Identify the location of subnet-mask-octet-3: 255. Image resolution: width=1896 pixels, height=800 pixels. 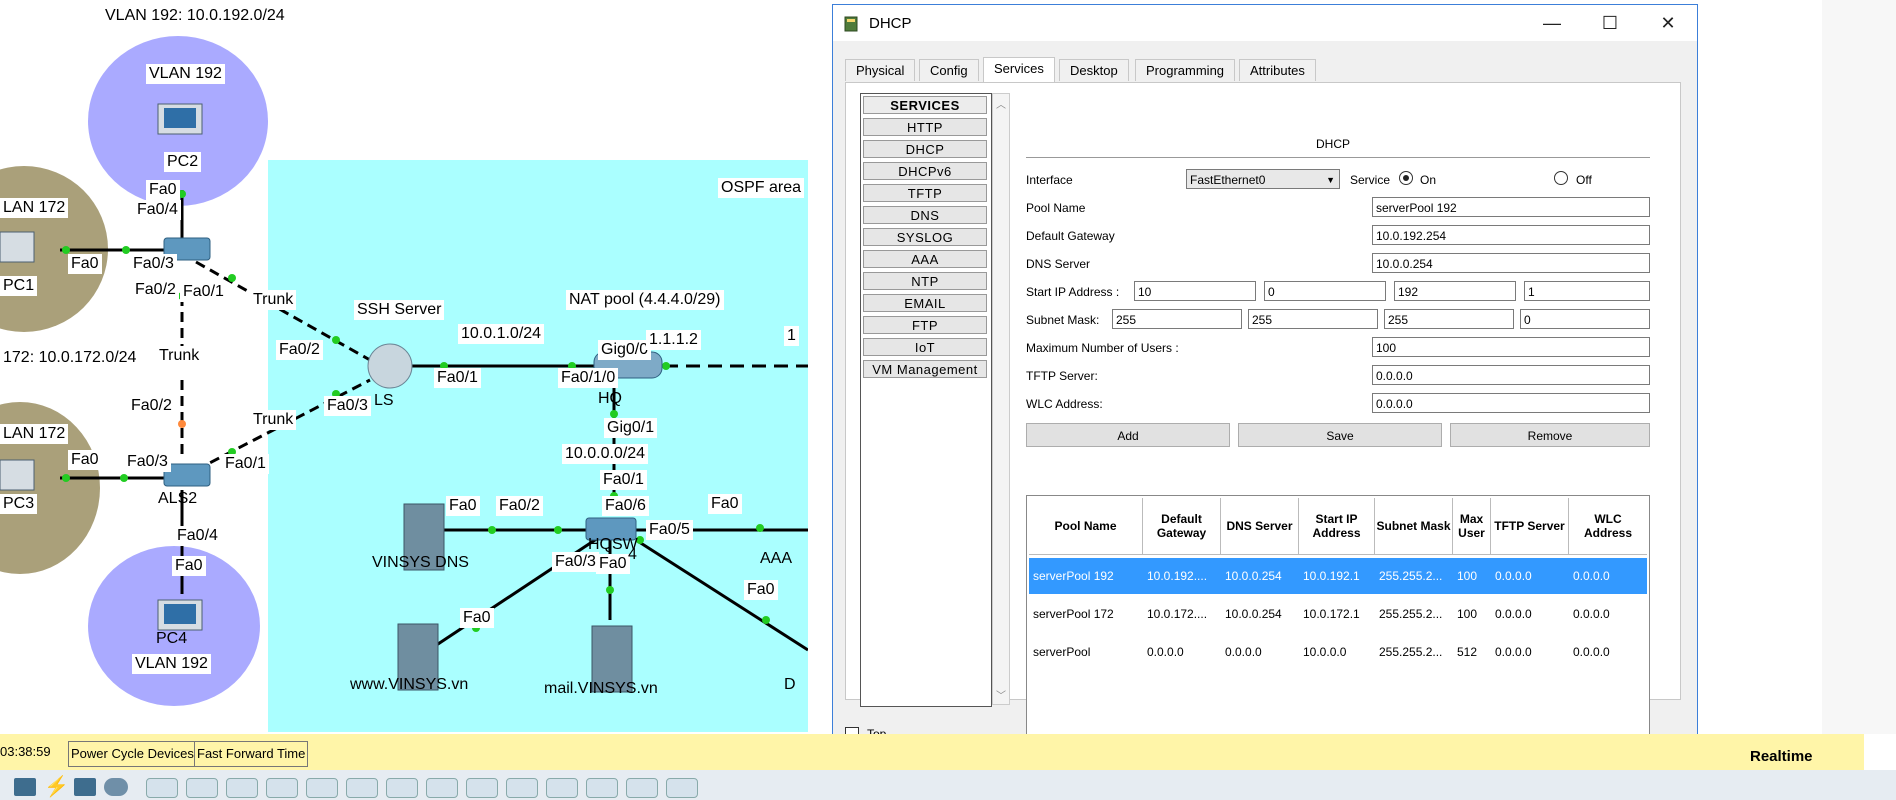
(1449, 319).